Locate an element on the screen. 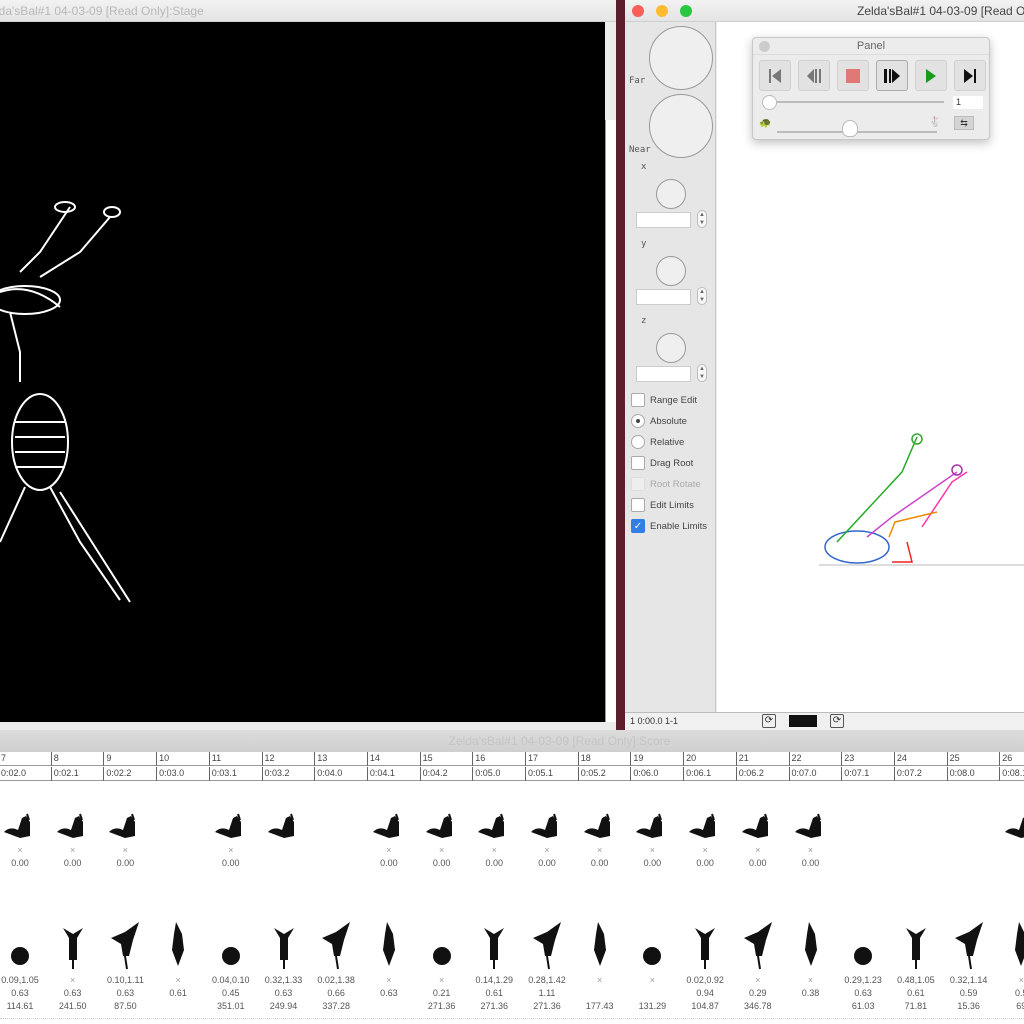 This screenshot has height=1024, width=1024. score-cell: 0.09,1.05 0.63 114.61 is located at coordinates (23, 966).